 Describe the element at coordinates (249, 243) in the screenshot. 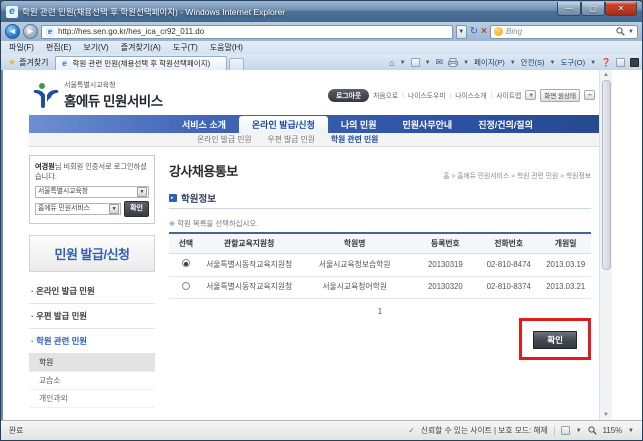

I see `col-office: 관할교육지원청` at that location.